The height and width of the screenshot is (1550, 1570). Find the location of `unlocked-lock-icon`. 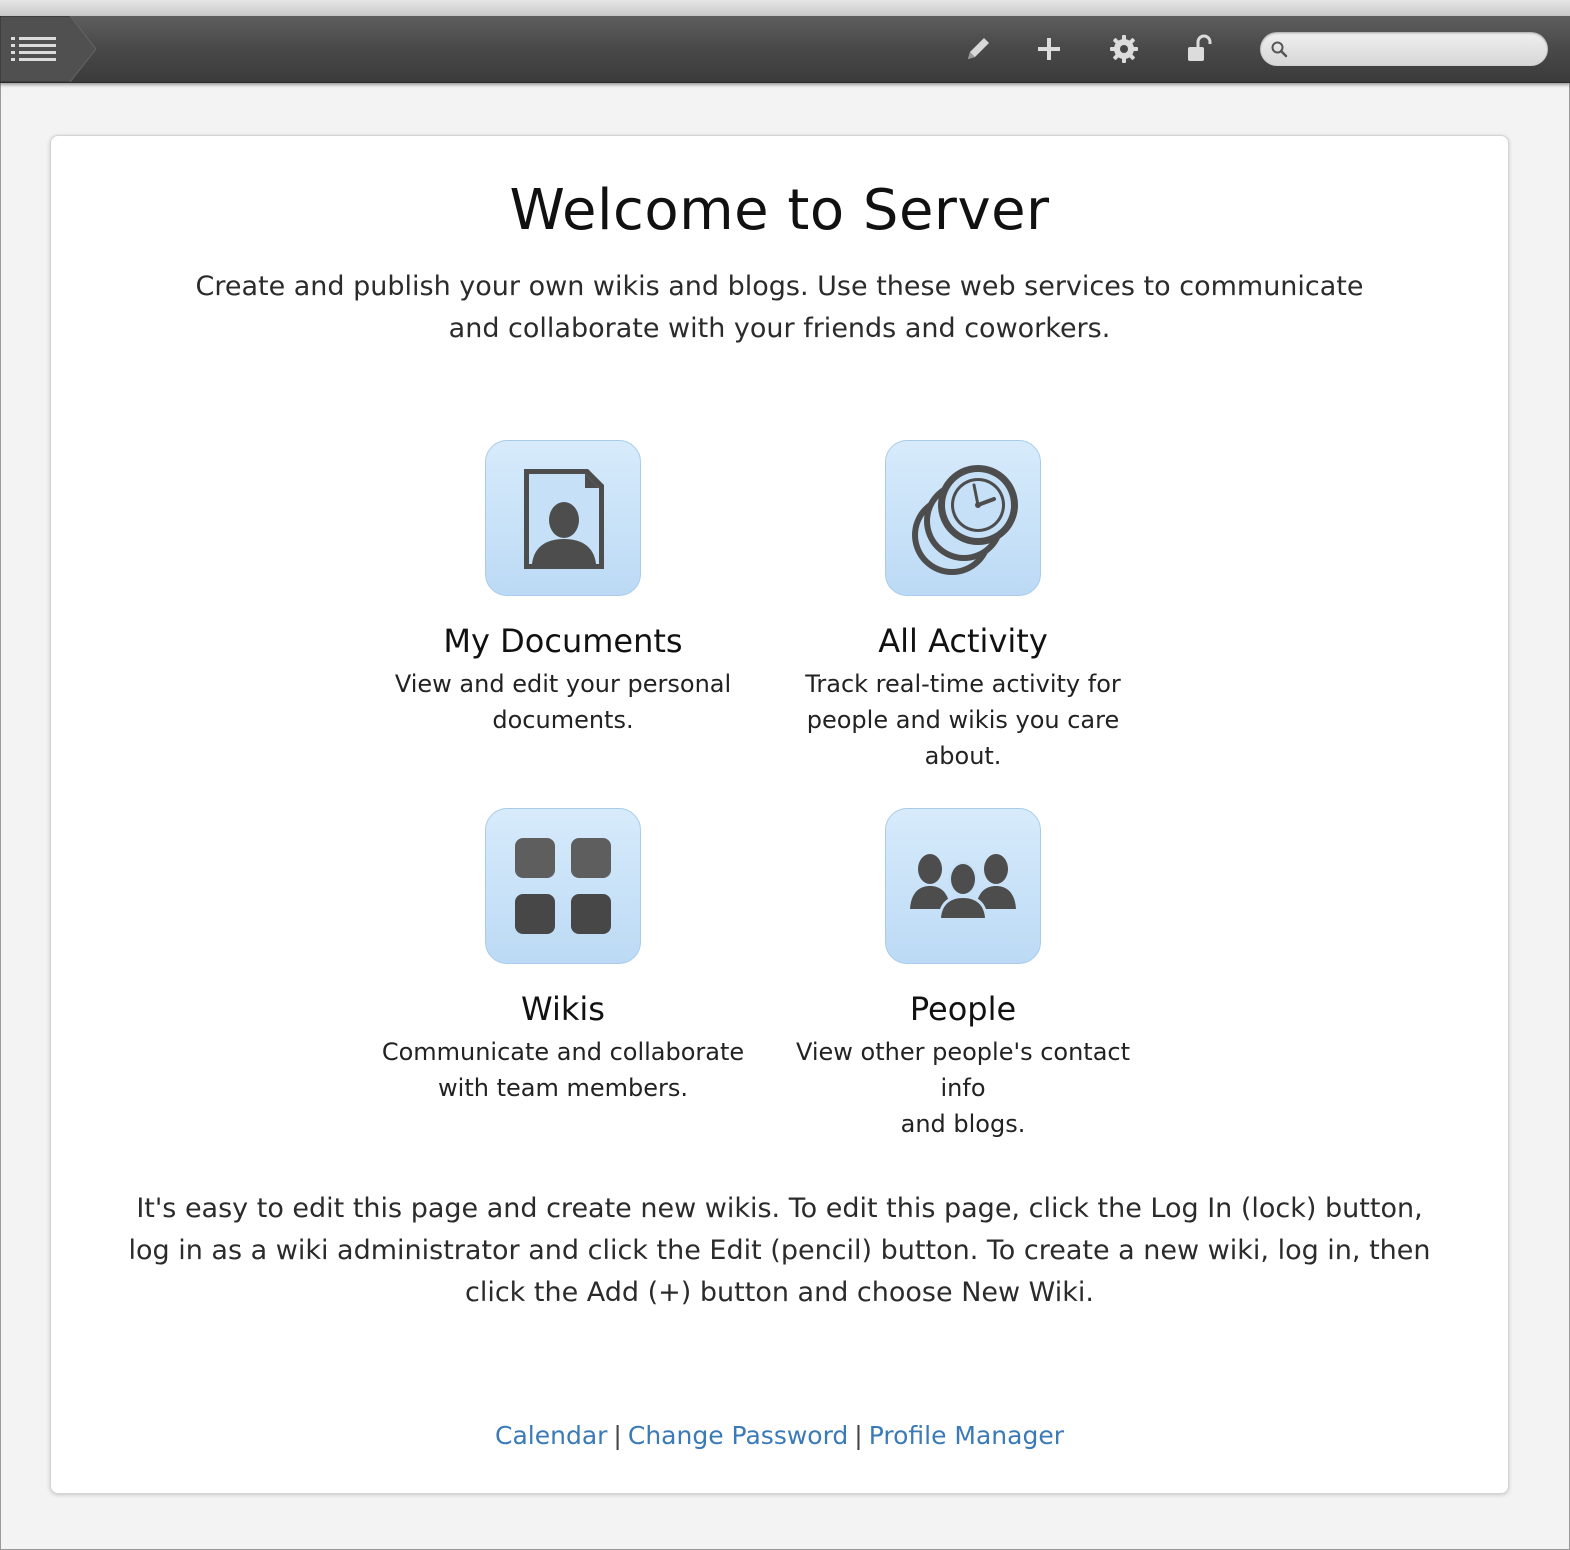

unlocked-lock-icon is located at coordinates (1200, 47).